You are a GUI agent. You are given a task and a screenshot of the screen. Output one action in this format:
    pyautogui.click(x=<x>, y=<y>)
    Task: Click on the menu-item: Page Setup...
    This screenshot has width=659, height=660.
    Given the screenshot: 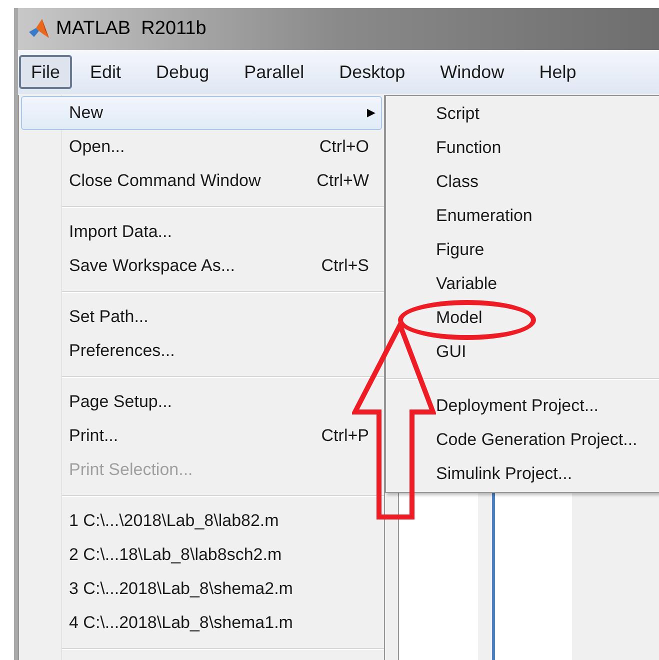 What is the action you would take?
    pyautogui.click(x=201, y=402)
    